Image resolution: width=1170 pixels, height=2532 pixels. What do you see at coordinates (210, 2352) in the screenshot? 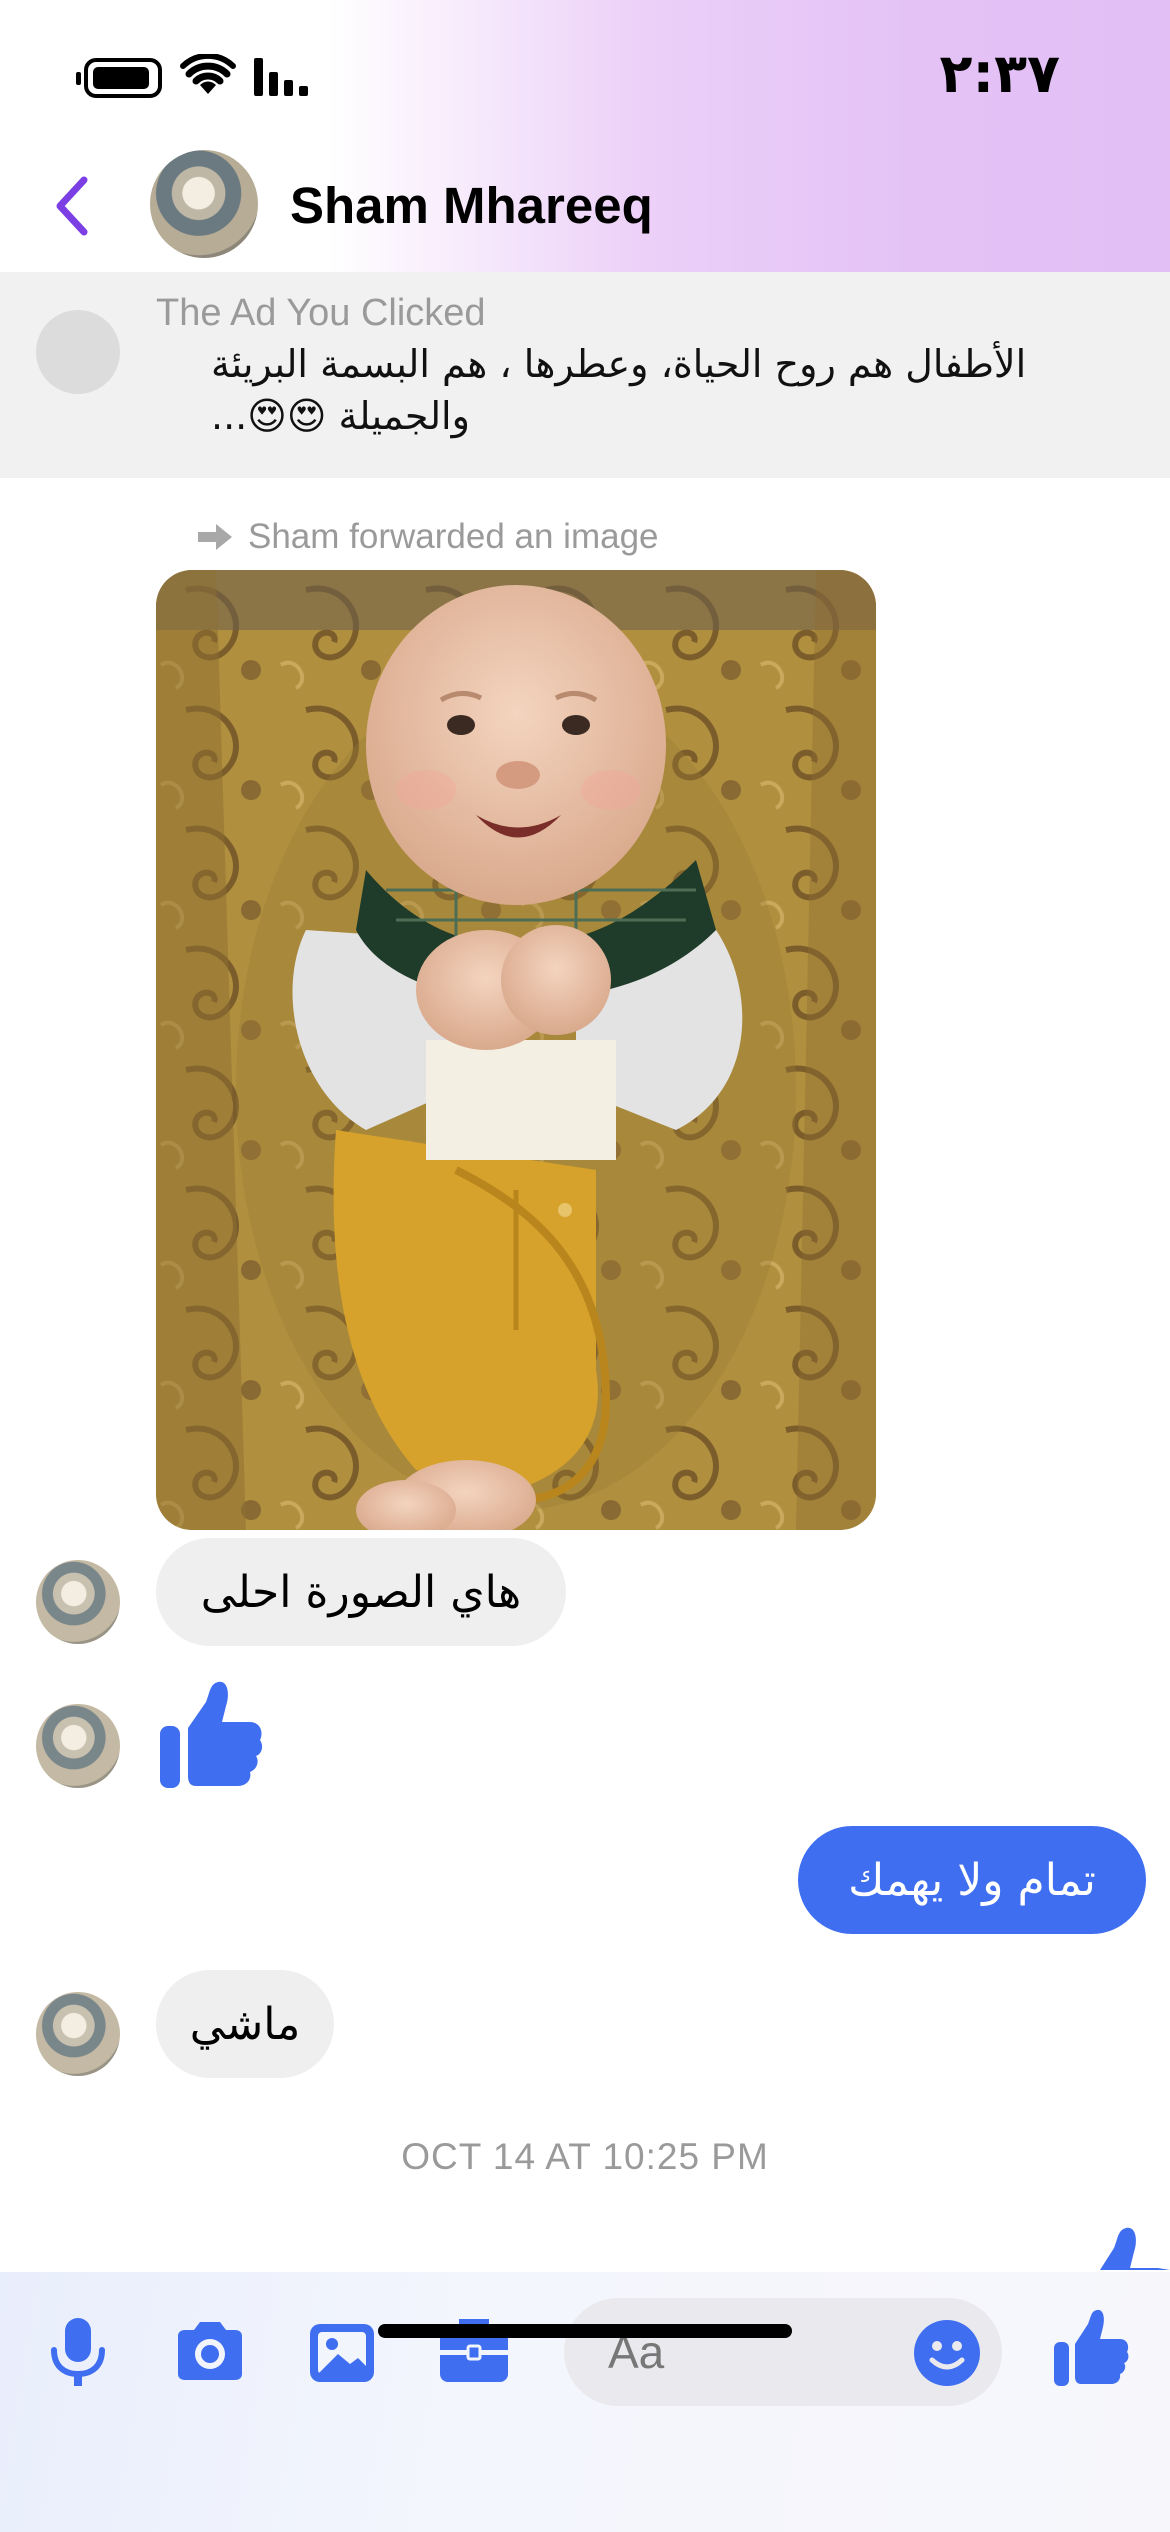
I see `camera-icon` at bounding box center [210, 2352].